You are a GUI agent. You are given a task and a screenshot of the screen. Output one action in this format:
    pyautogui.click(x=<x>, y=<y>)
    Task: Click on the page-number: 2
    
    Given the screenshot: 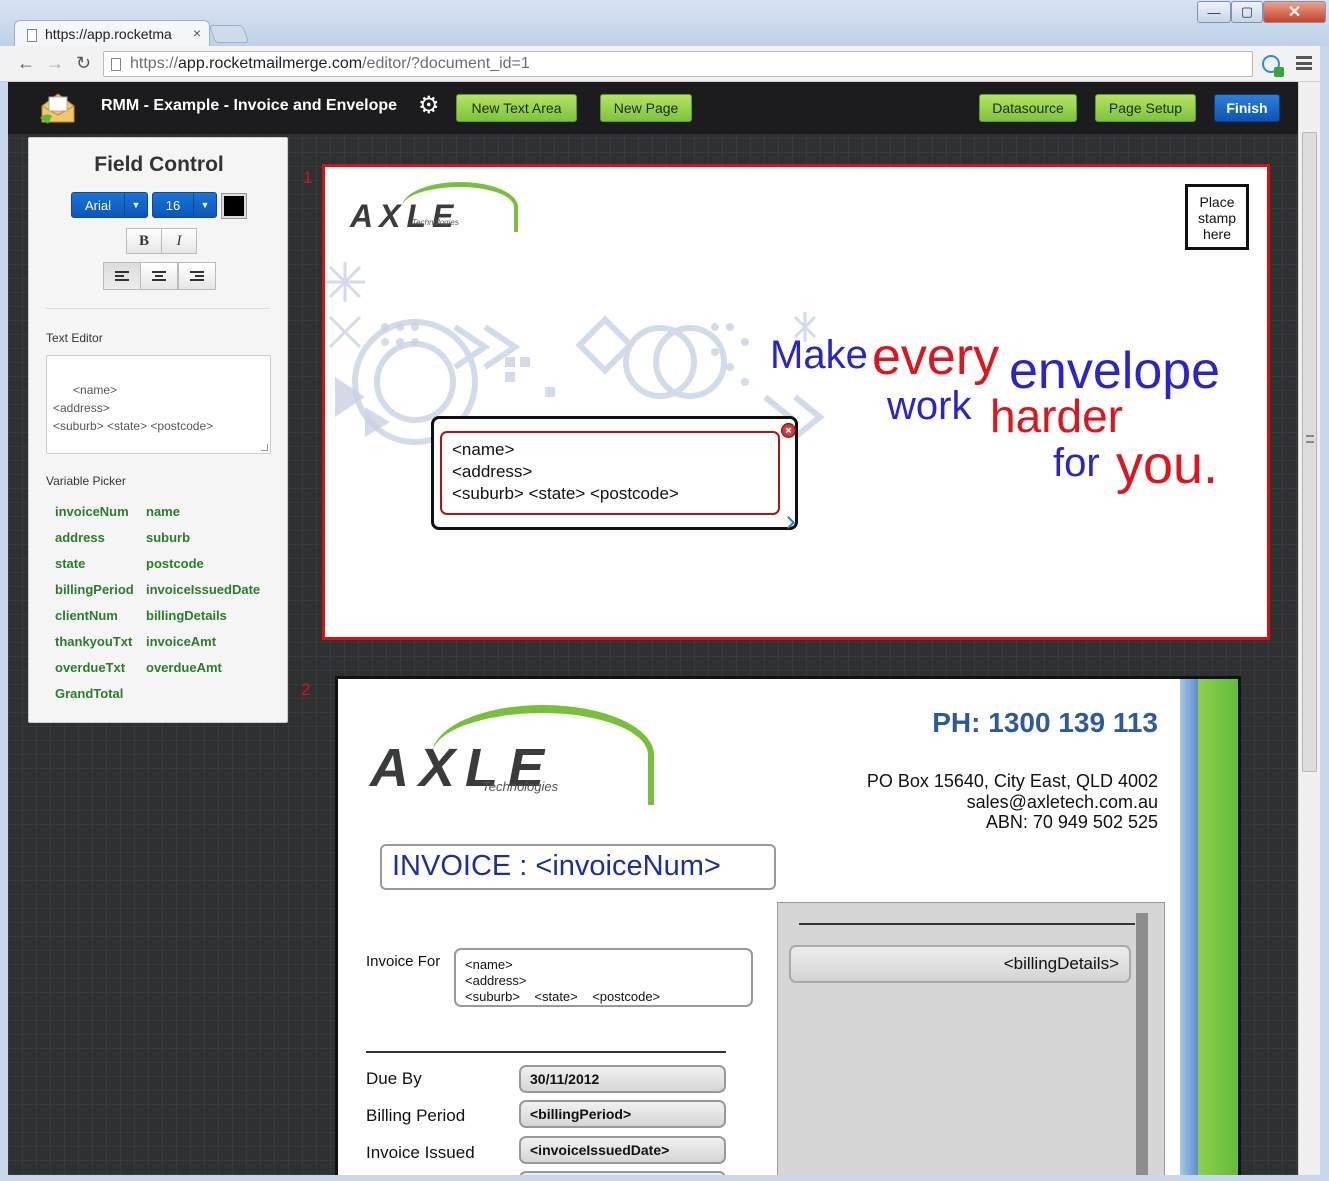 What is the action you would take?
    pyautogui.click(x=306, y=689)
    